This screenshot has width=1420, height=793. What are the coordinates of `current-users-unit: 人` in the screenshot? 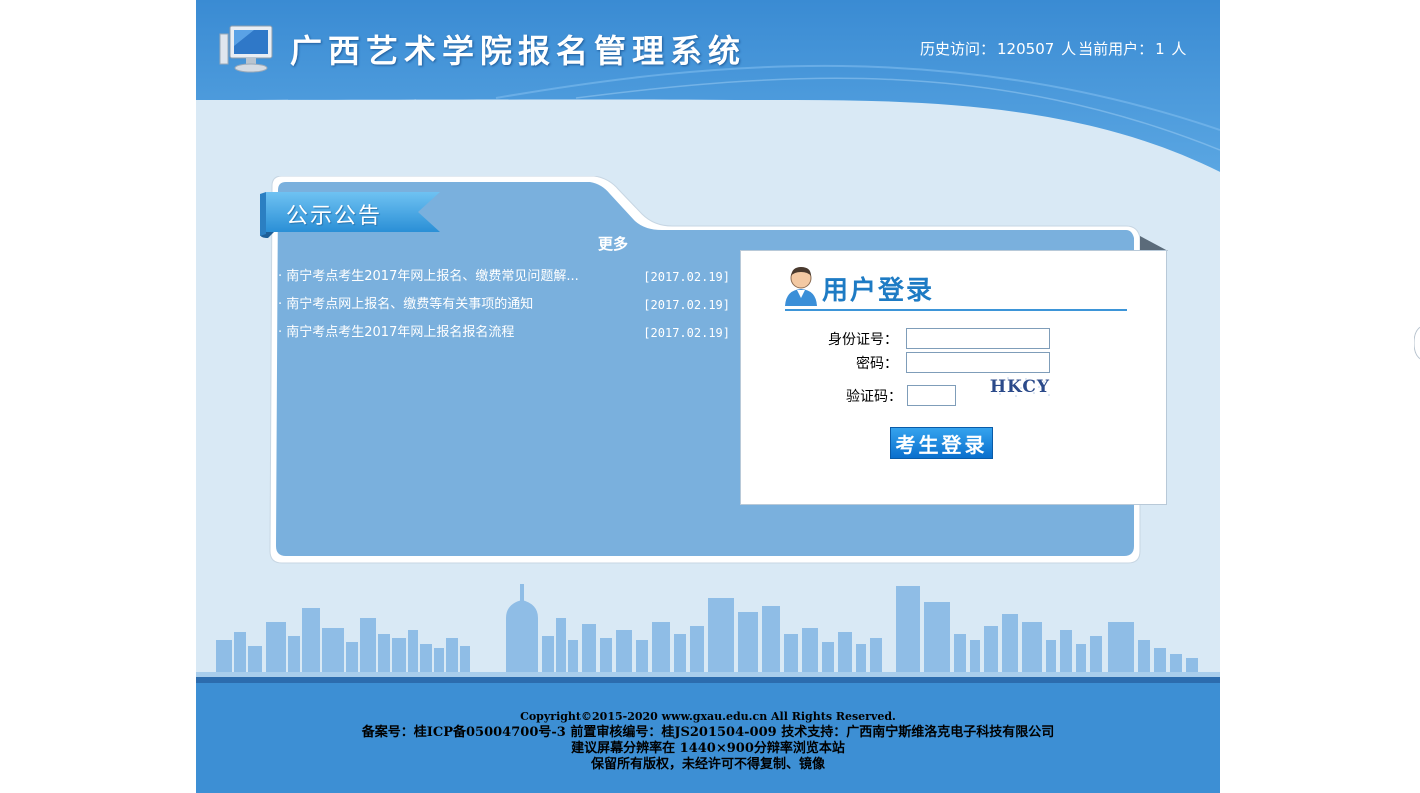 It's located at (1179, 49).